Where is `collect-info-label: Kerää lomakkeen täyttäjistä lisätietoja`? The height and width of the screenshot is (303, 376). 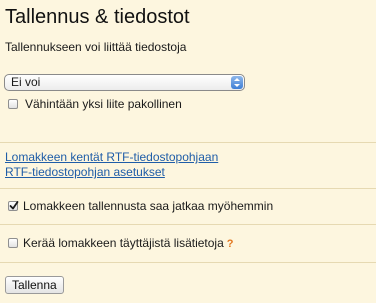
collect-info-label: Kerää lomakkeen täyttäjistä lisätietoja is located at coordinates (123, 243).